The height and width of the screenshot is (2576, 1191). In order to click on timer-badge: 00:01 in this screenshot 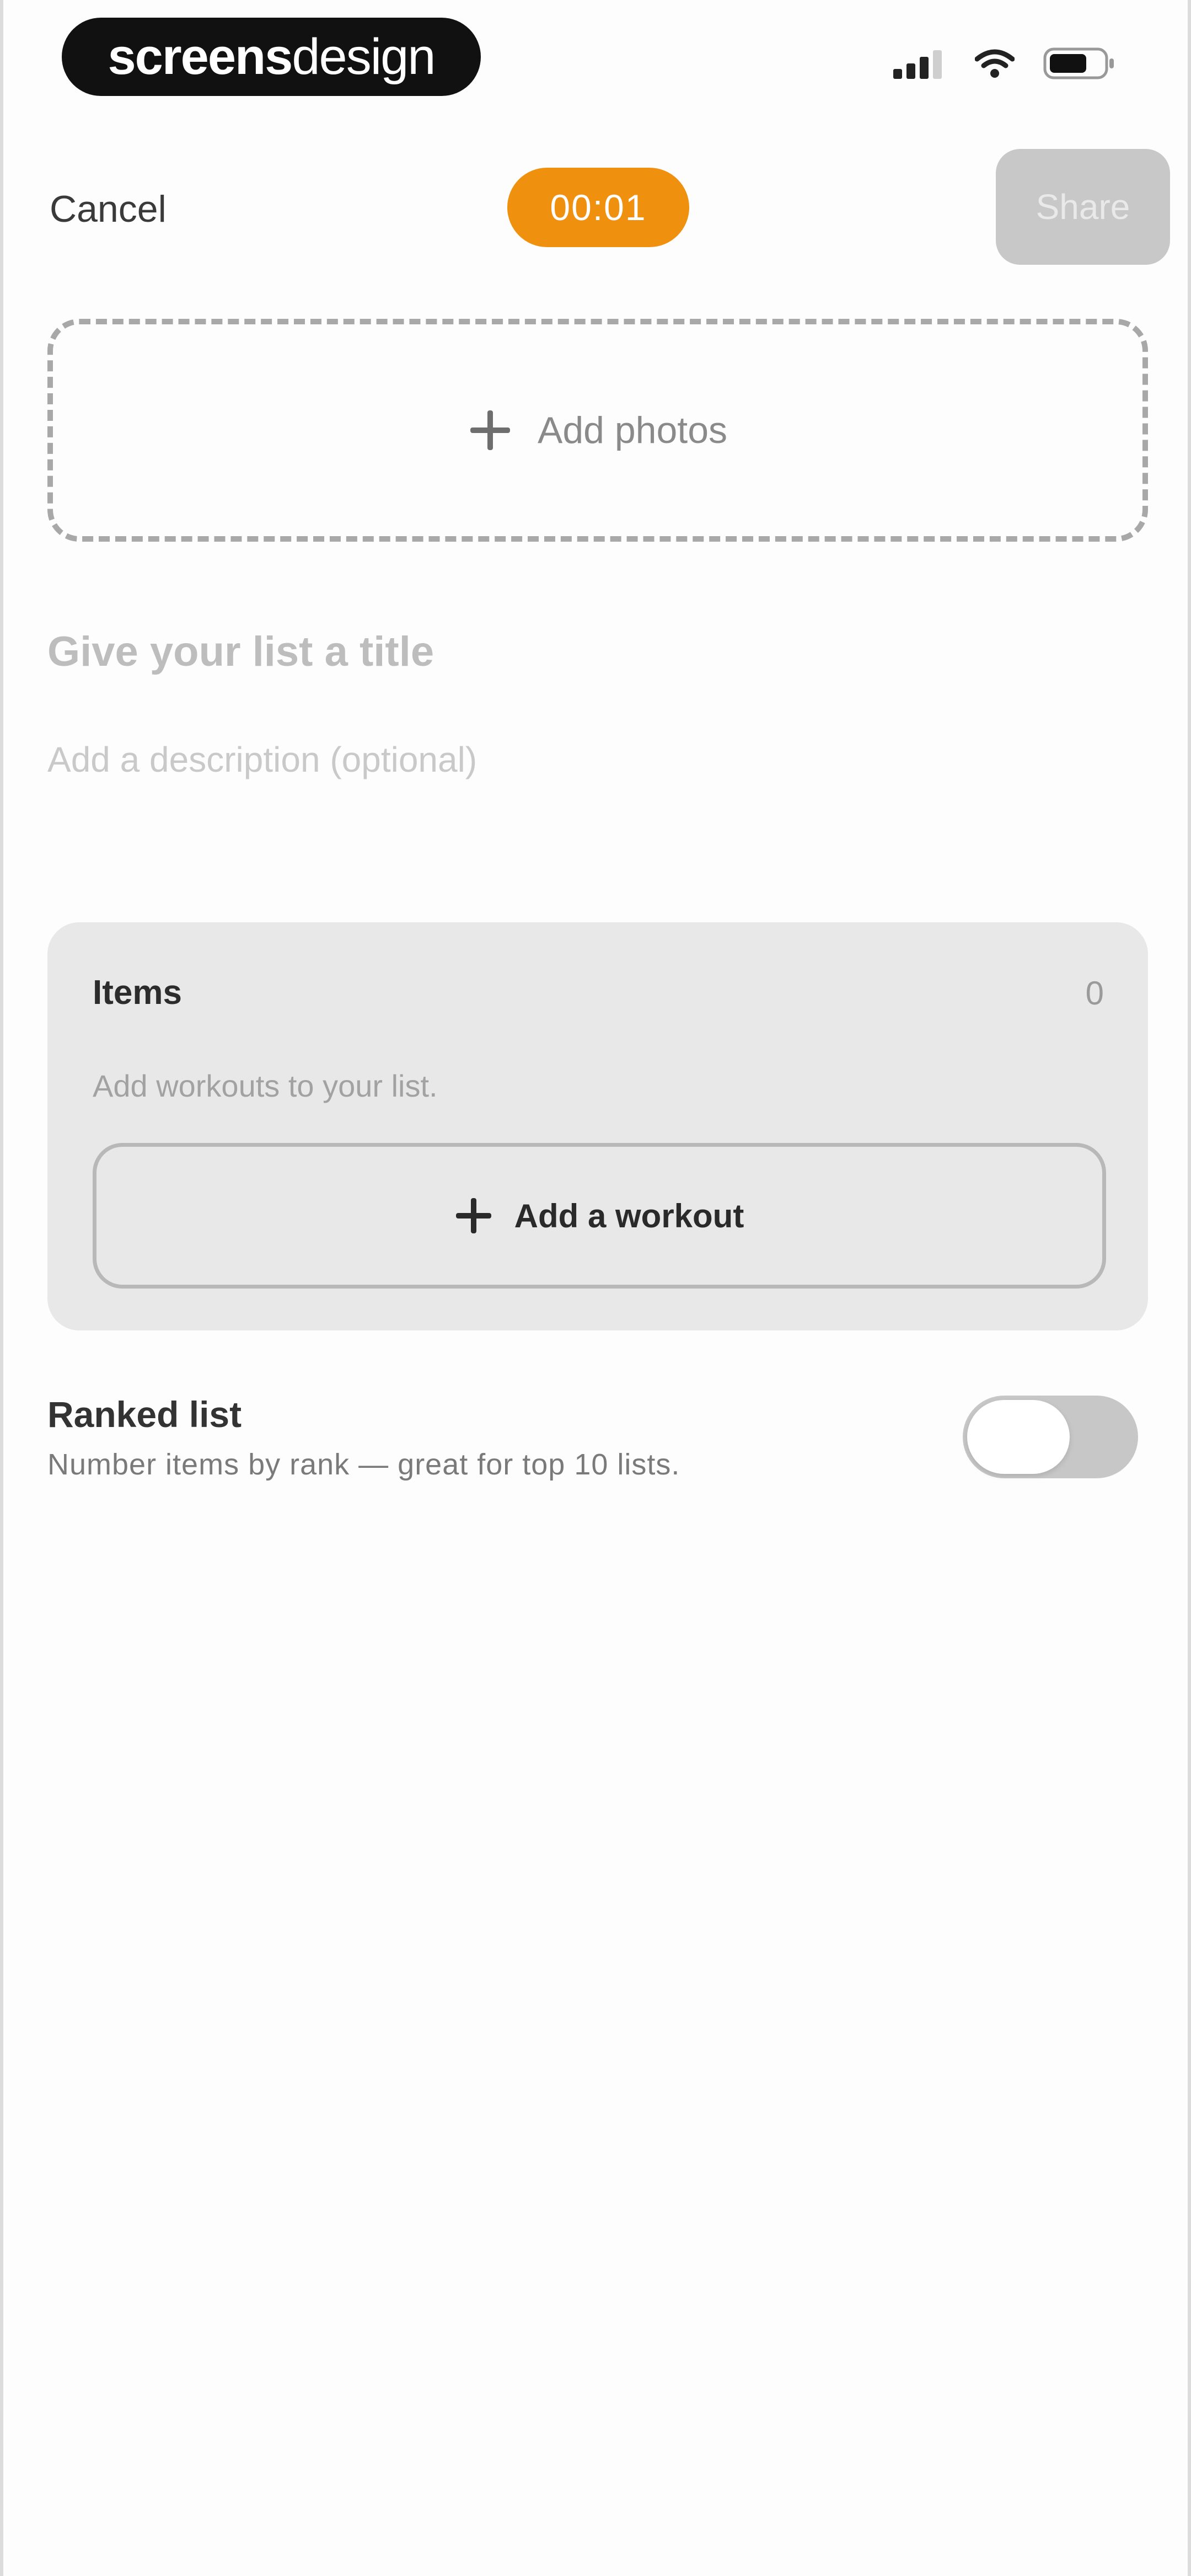, I will do `click(598, 207)`.